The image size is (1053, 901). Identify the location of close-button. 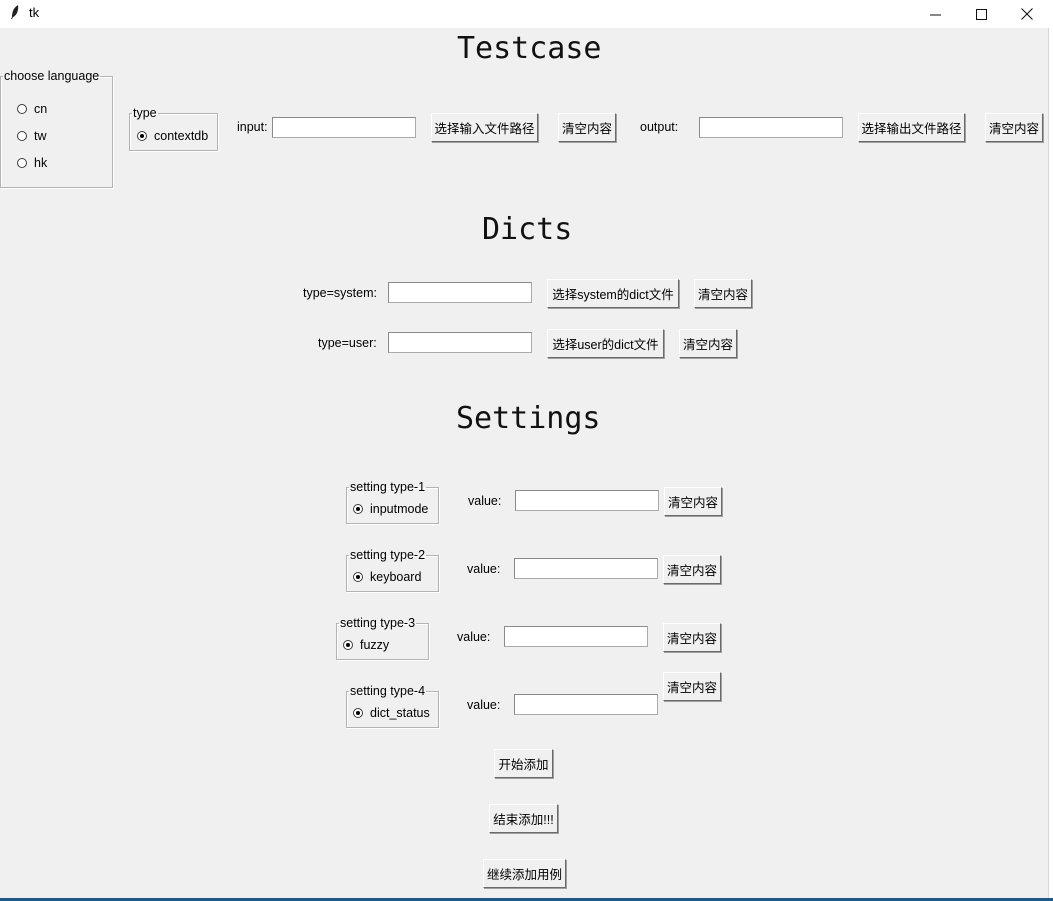
(1027, 14).